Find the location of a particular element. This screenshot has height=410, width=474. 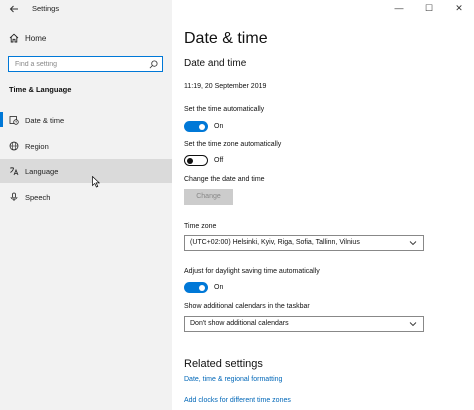

set-time-auto-label: Set the time automatically is located at coordinates (224, 109).